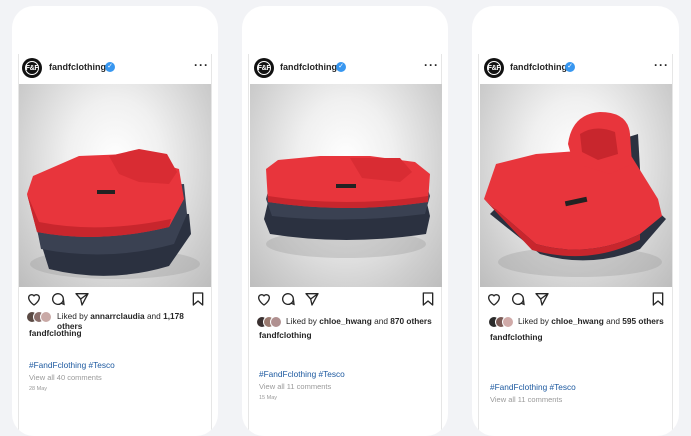  I want to click on liked-by-user: annarrclaudia, so click(117, 316).